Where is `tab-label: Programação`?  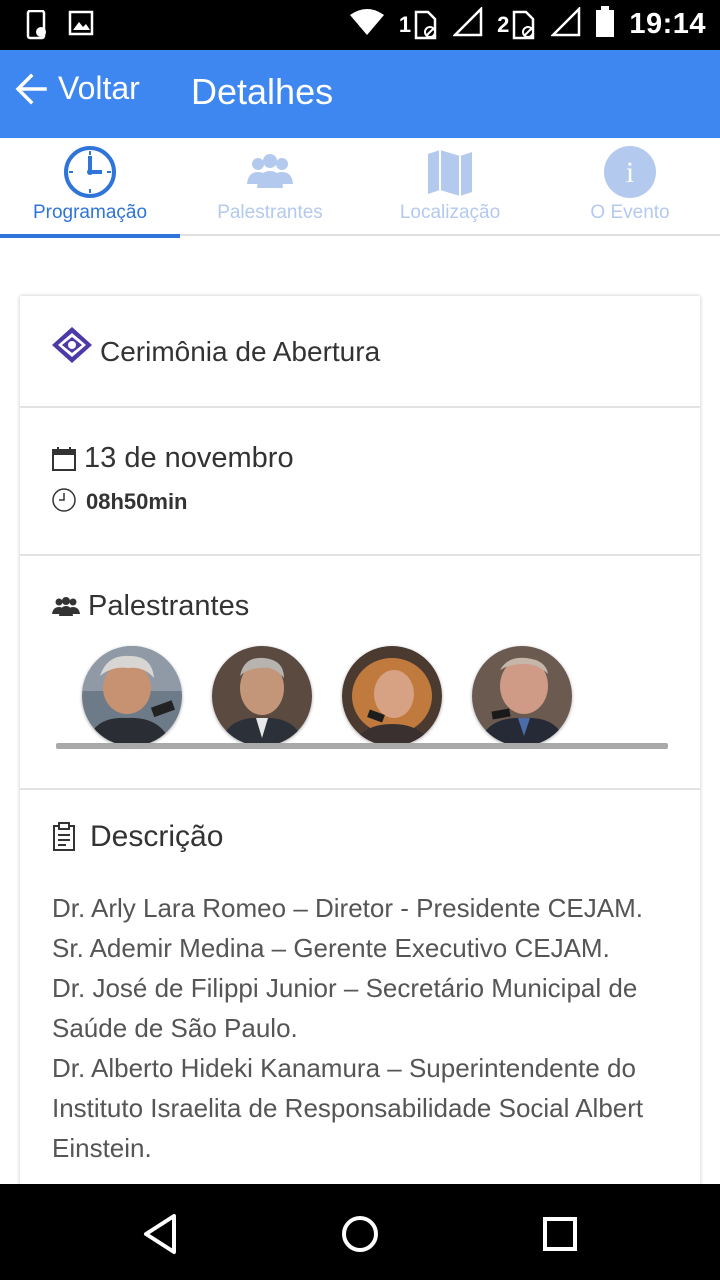
tab-label: Programação is located at coordinates (90, 212).